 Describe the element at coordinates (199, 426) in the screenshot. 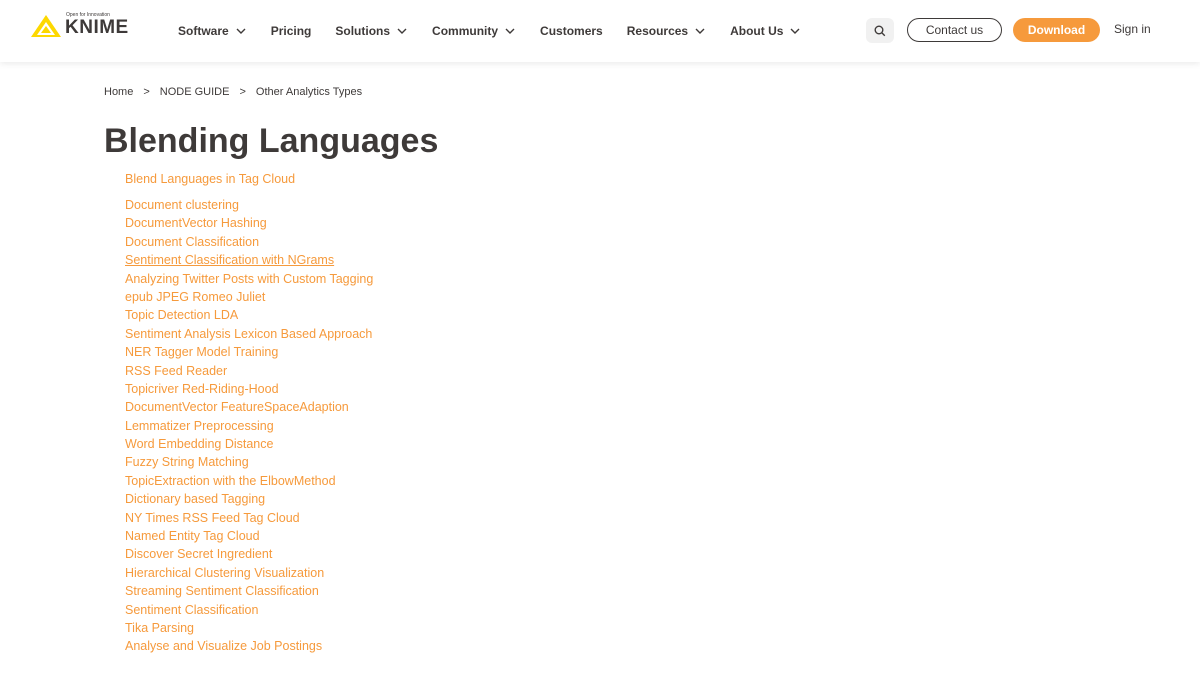

I see `workflow-link: Lemmatizer Preprocessing` at that location.